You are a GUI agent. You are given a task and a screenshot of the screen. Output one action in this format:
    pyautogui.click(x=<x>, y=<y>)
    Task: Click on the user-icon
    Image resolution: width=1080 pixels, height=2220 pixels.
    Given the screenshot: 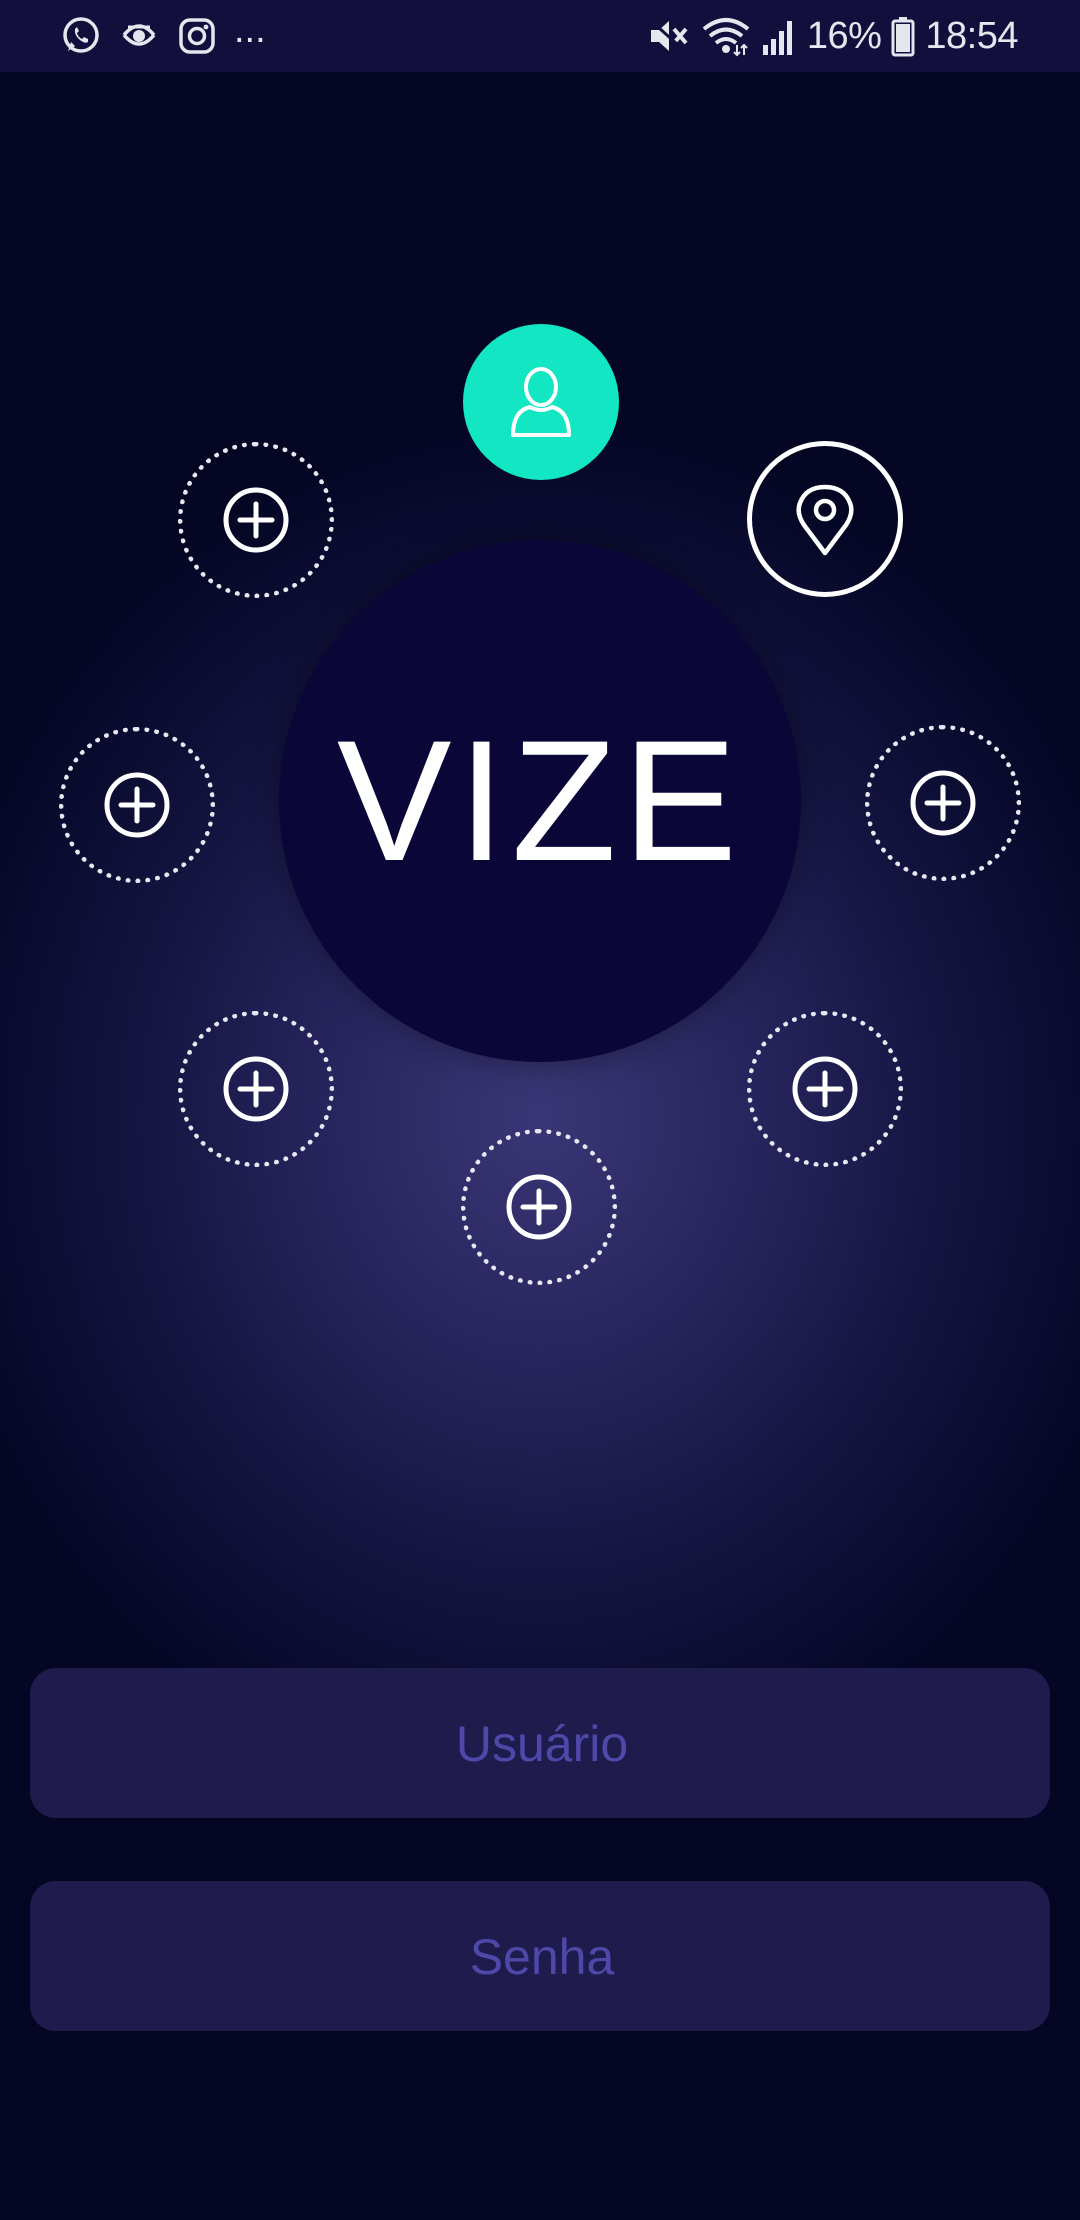 What is the action you would take?
    pyautogui.click(x=541, y=402)
    